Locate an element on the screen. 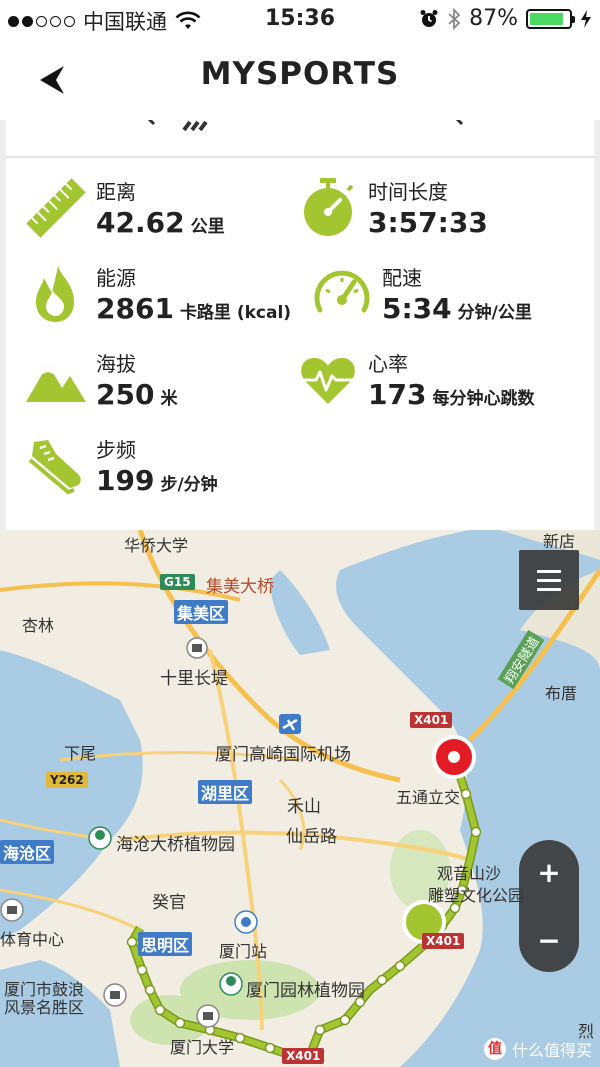 The width and height of the screenshot is (600, 1067). distance-value: 42.62 公里 is located at coordinates (160, 222).